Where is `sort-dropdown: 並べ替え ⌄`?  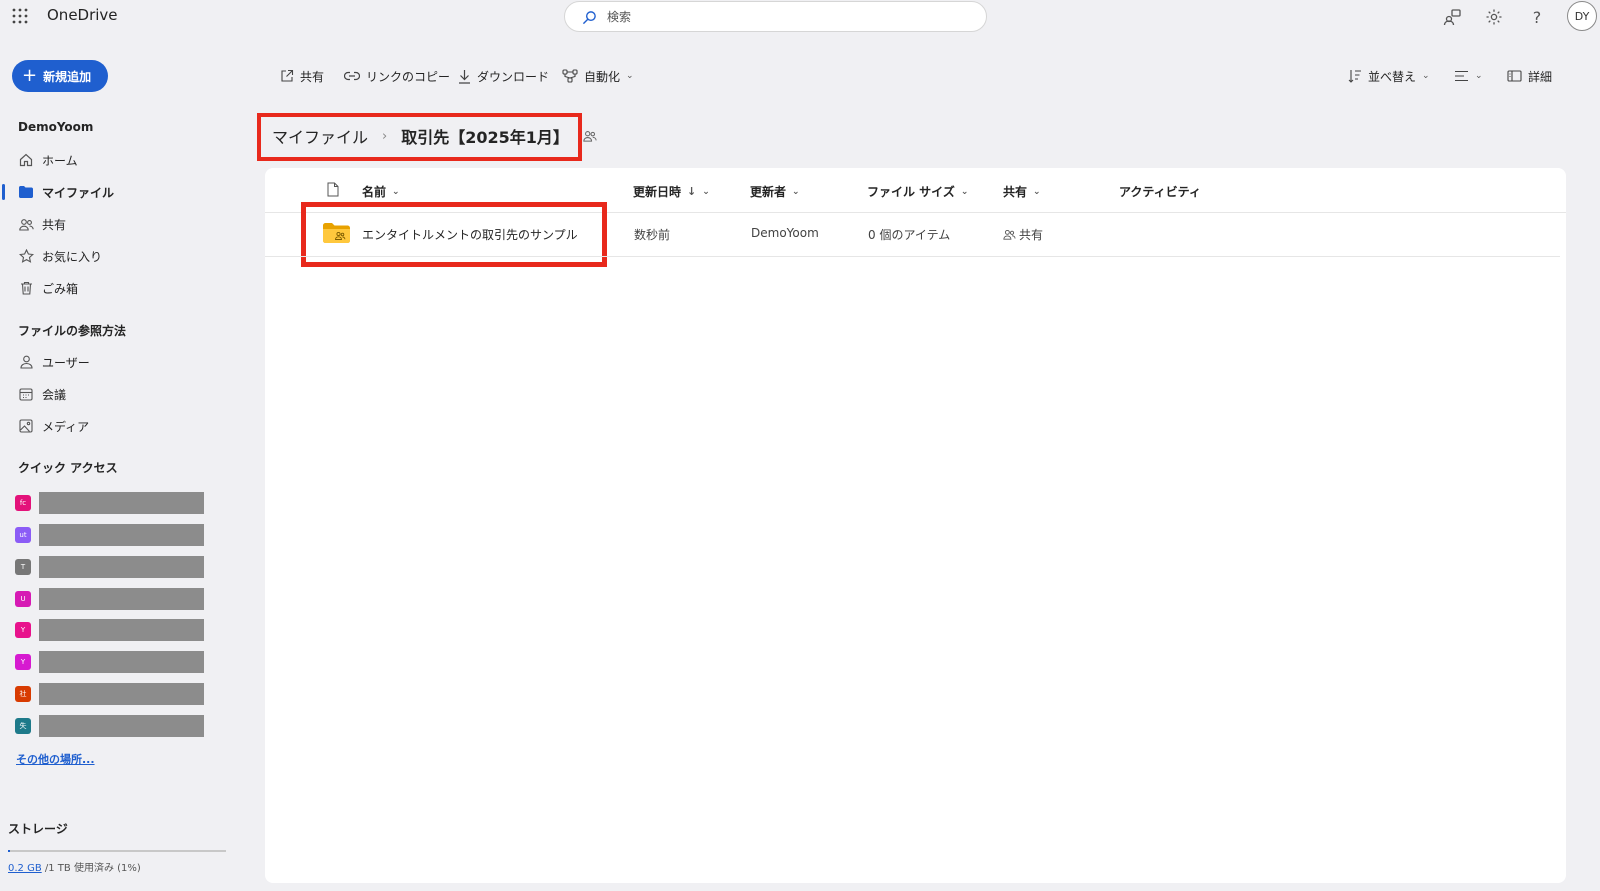 sort-dropdown: 並べ替え ⌄ is located at coordinates (1389, 76).